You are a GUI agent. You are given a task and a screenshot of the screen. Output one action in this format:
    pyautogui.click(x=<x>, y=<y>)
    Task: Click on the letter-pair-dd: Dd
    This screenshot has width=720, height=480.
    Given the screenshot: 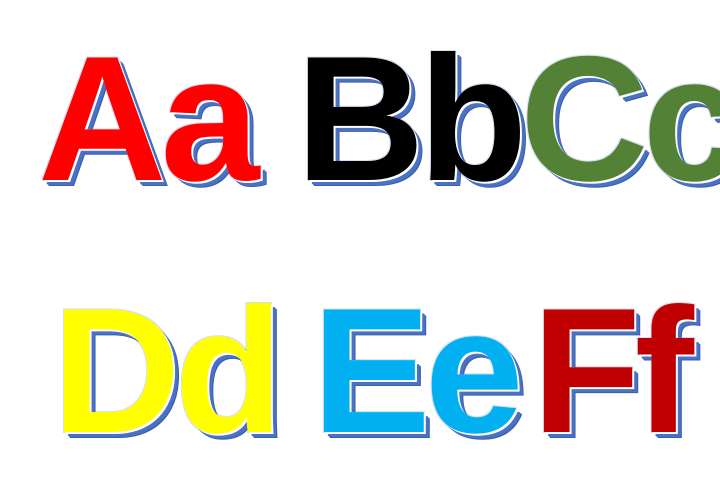 What is the action you would take?
    pyautogui.click(x=167, y=370)
    